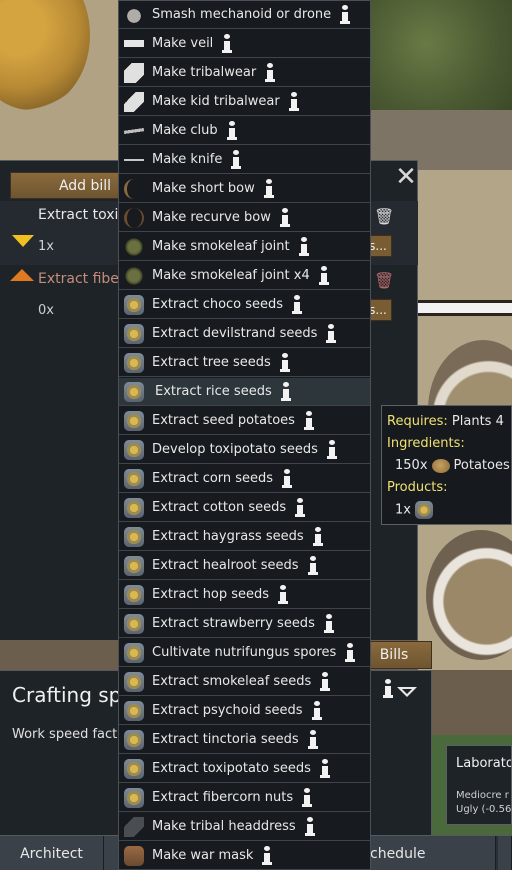 The height and width of the screenshot is (870, 512). I want to click on menu-item: Extract tinctoria seeds, so click(244, 740).